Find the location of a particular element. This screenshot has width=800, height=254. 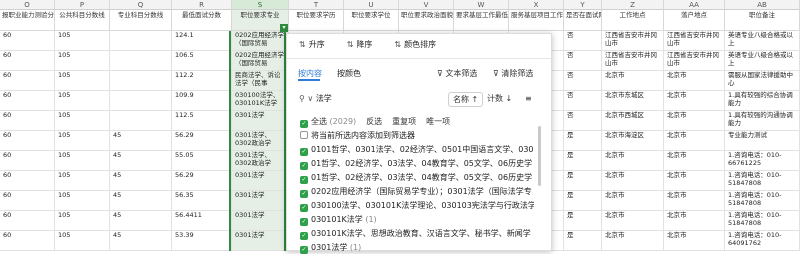

header-cell: 专业科目分数线 is located at coordinates (141, 20).